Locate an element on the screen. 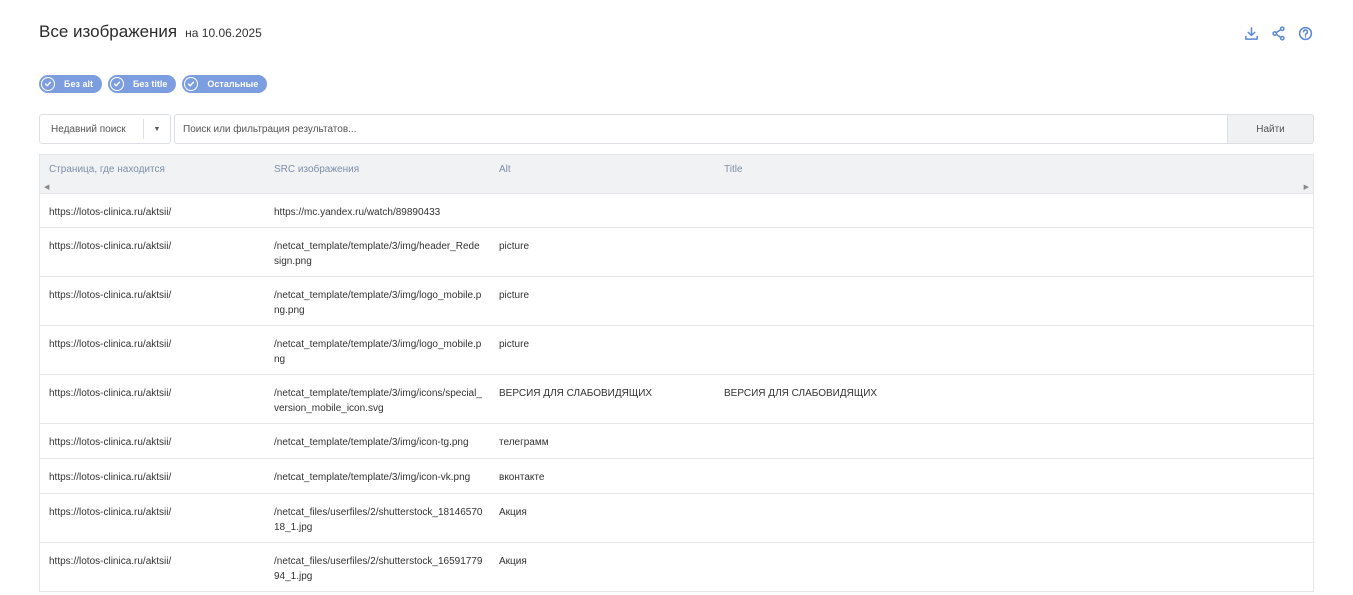 The height and width of the screenshot is (595, 1353). column-header-page: Страница, где находится is located at coordinates (107, 169).